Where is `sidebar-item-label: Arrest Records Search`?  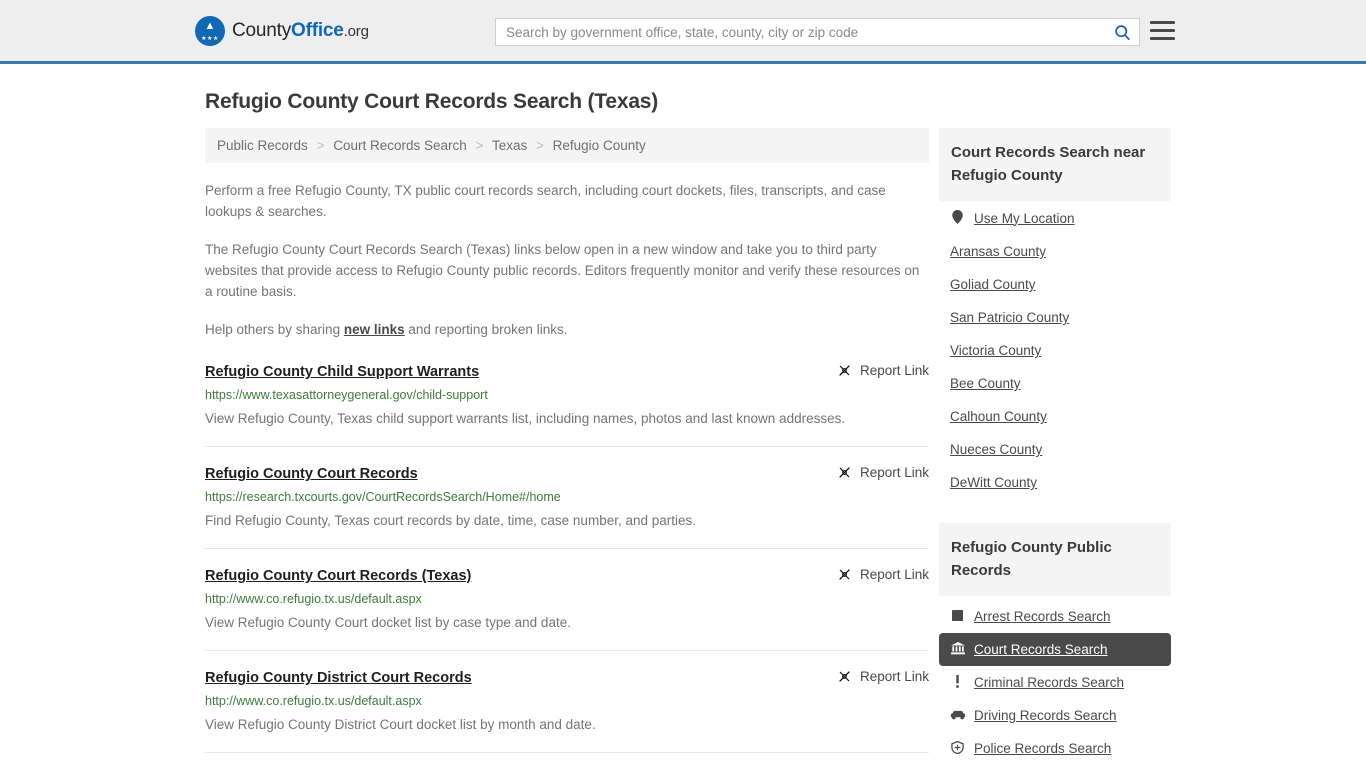 sidebar-item-label: Arrest Records Search is located at coordinates (1042, 616).